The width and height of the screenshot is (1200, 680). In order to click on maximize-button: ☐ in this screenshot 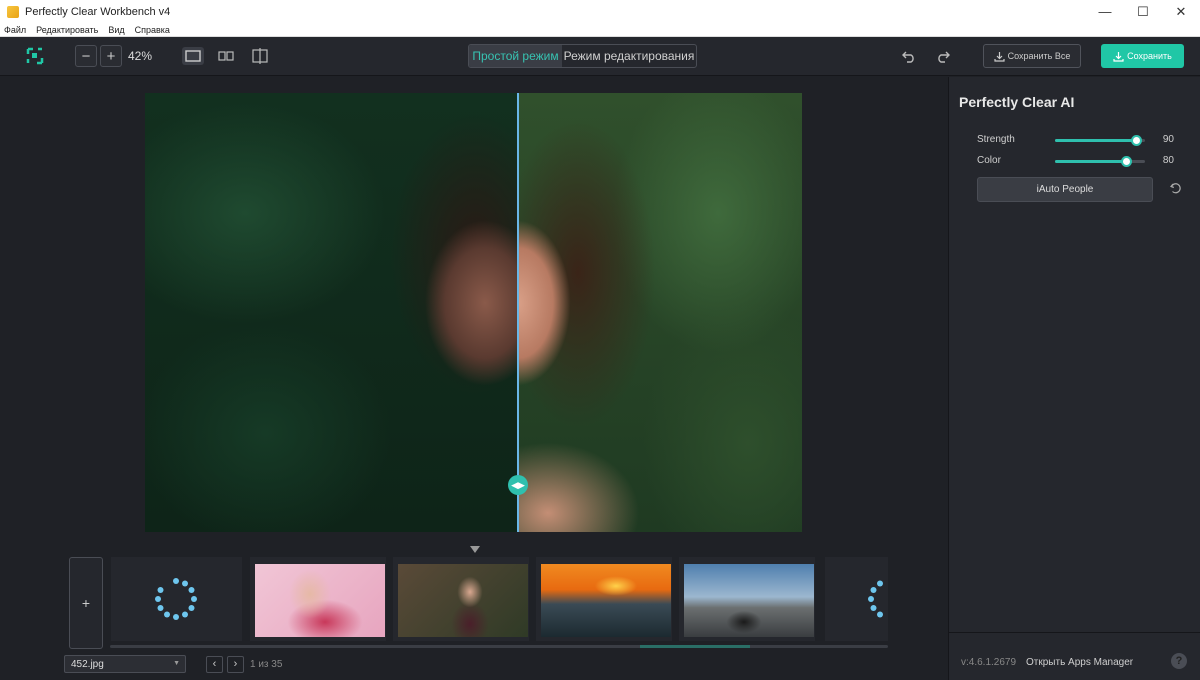, I will do `click(1143, 11)`.